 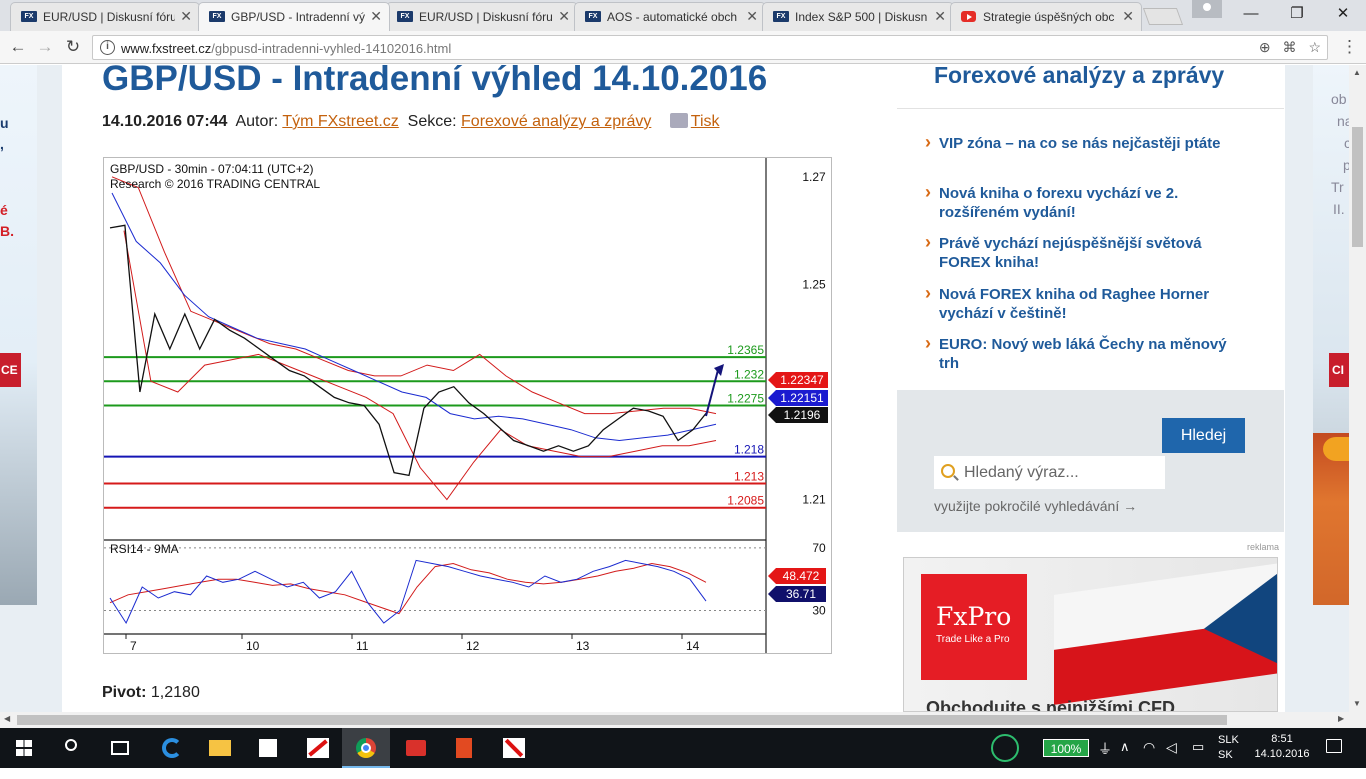 What do you see at coordinates (253, 646) in the screenshot?
I see `x-tick-label: 10` at bounding box center [253, 646].